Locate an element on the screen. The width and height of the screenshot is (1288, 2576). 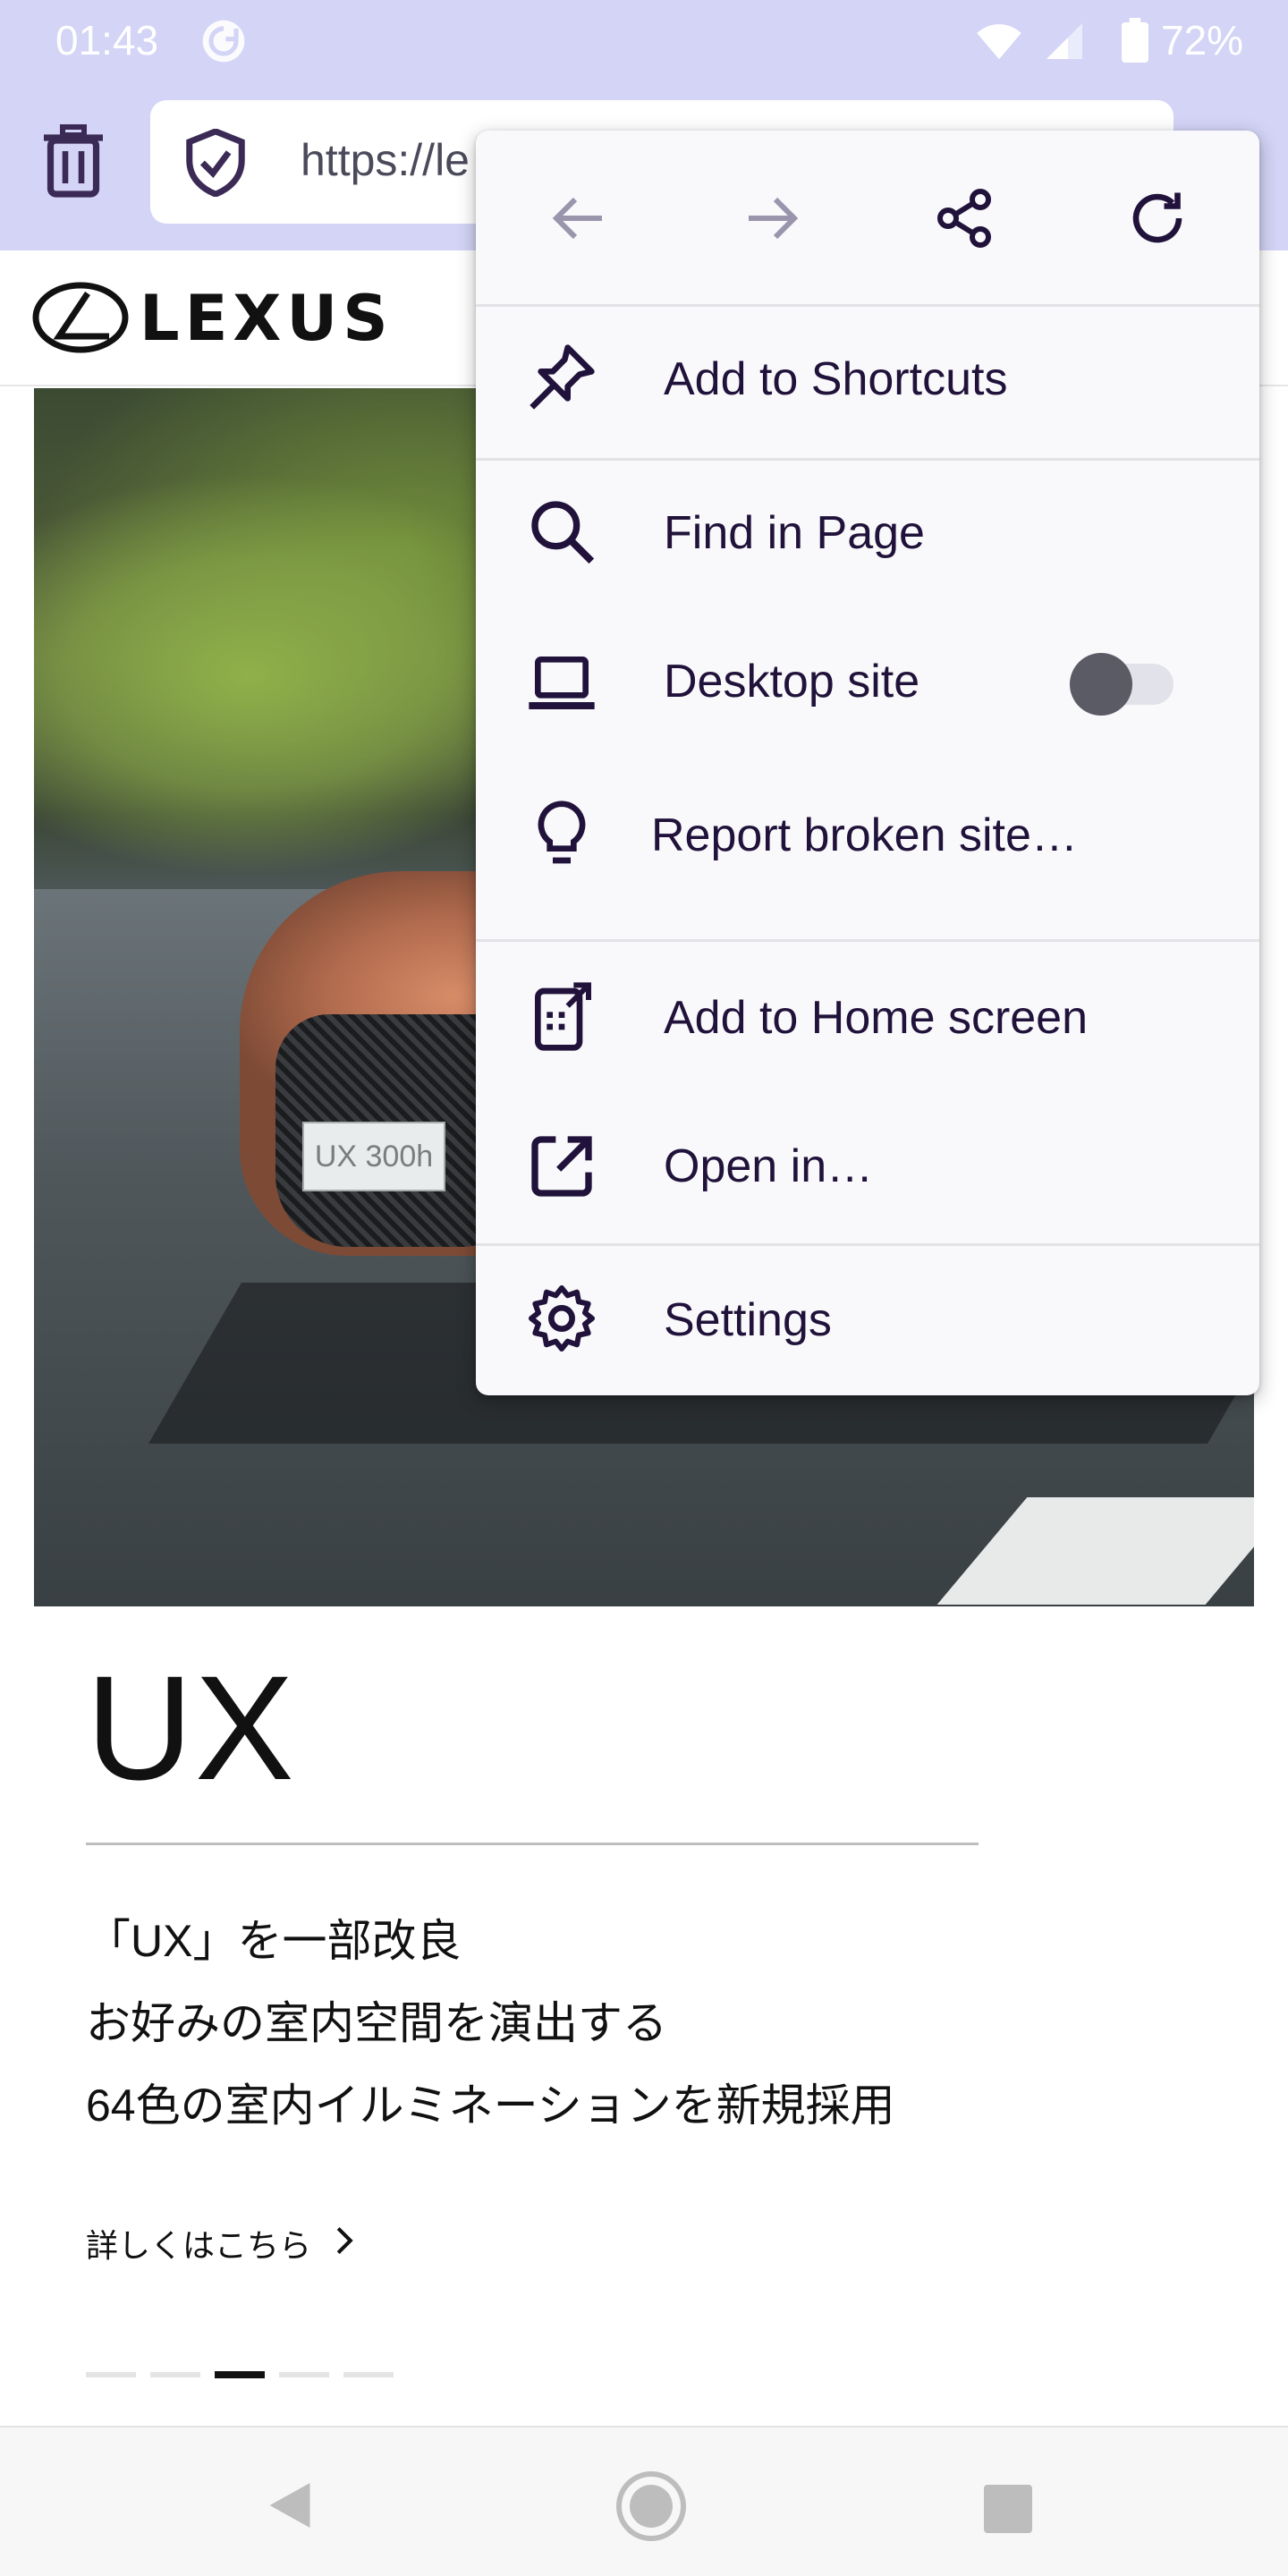
system-nav-bar is located at coordinates (644, 2501).